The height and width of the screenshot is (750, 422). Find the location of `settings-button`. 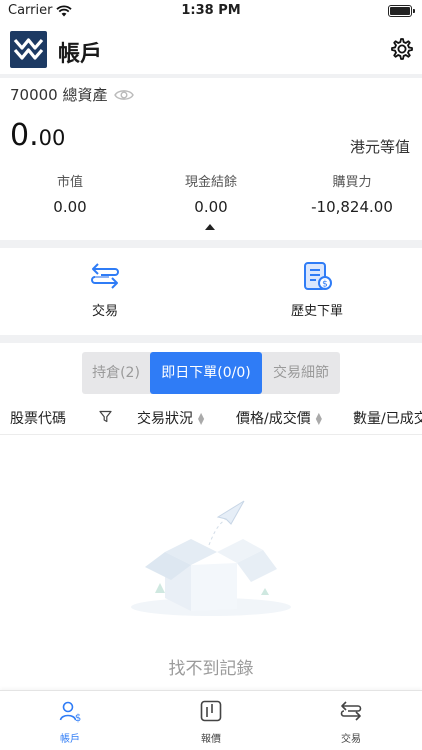

settings-button is located at coordinates (401, 49).